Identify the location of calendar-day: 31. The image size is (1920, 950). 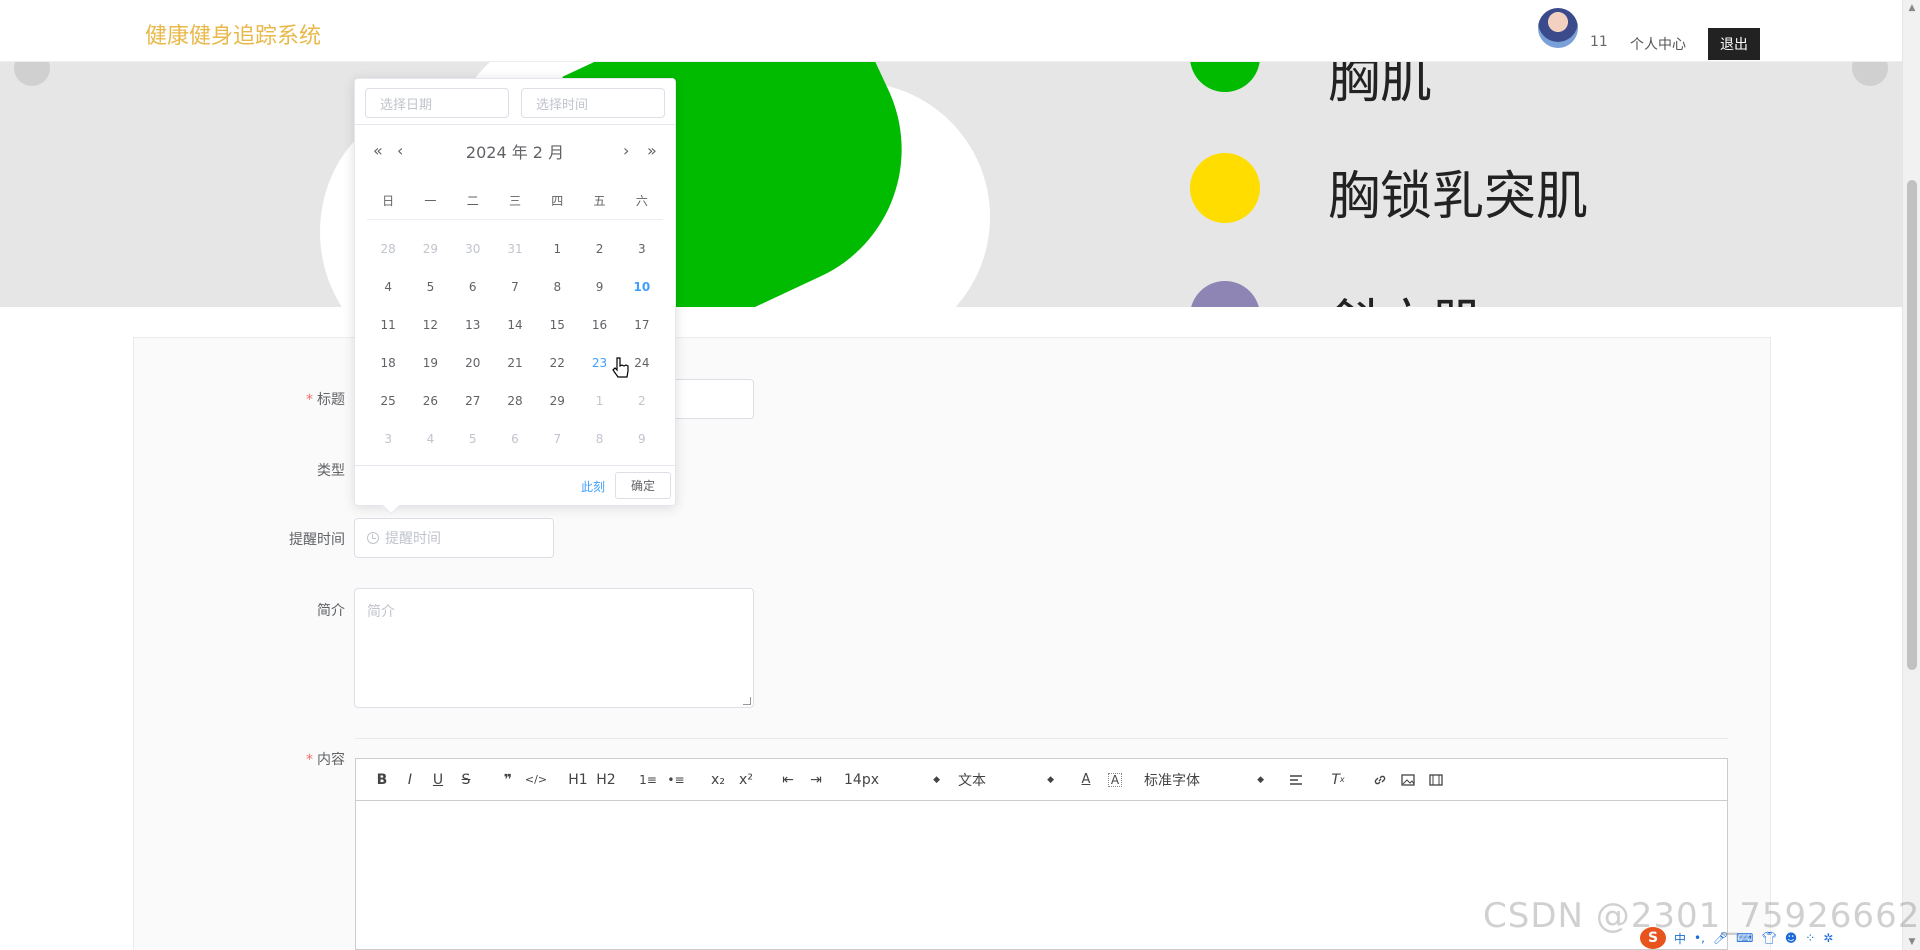
(515, 249).